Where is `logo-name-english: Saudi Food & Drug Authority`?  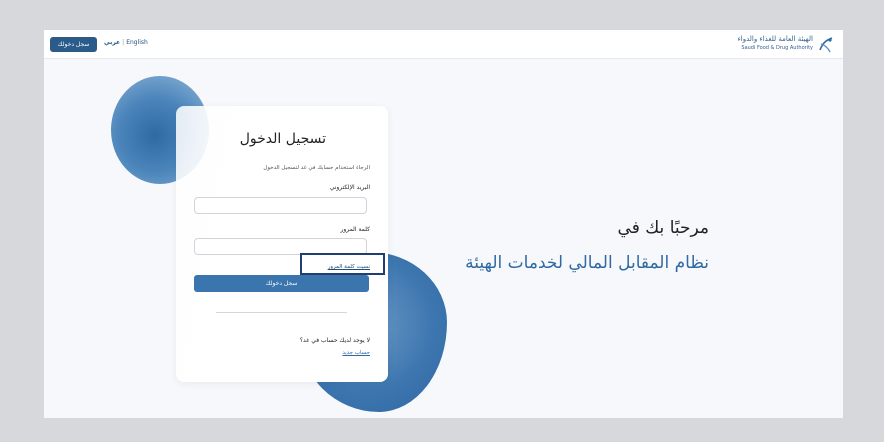
logo-name-english: Saudi Food & Drug Authority is located at coordinates (777, 48).